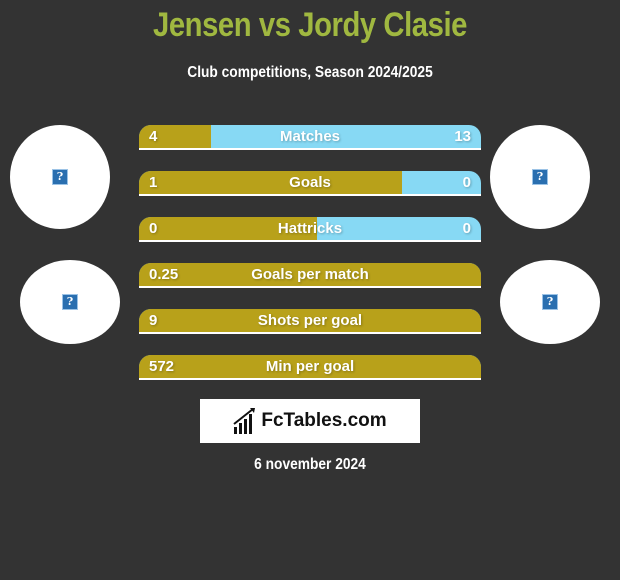 This screenshot has width=620, height=580. What do you see at coordinates (310, 25) in the screenshot?
I see `page-title: Jensen vs Jordy Clasie` at bounding box center [310, 25].